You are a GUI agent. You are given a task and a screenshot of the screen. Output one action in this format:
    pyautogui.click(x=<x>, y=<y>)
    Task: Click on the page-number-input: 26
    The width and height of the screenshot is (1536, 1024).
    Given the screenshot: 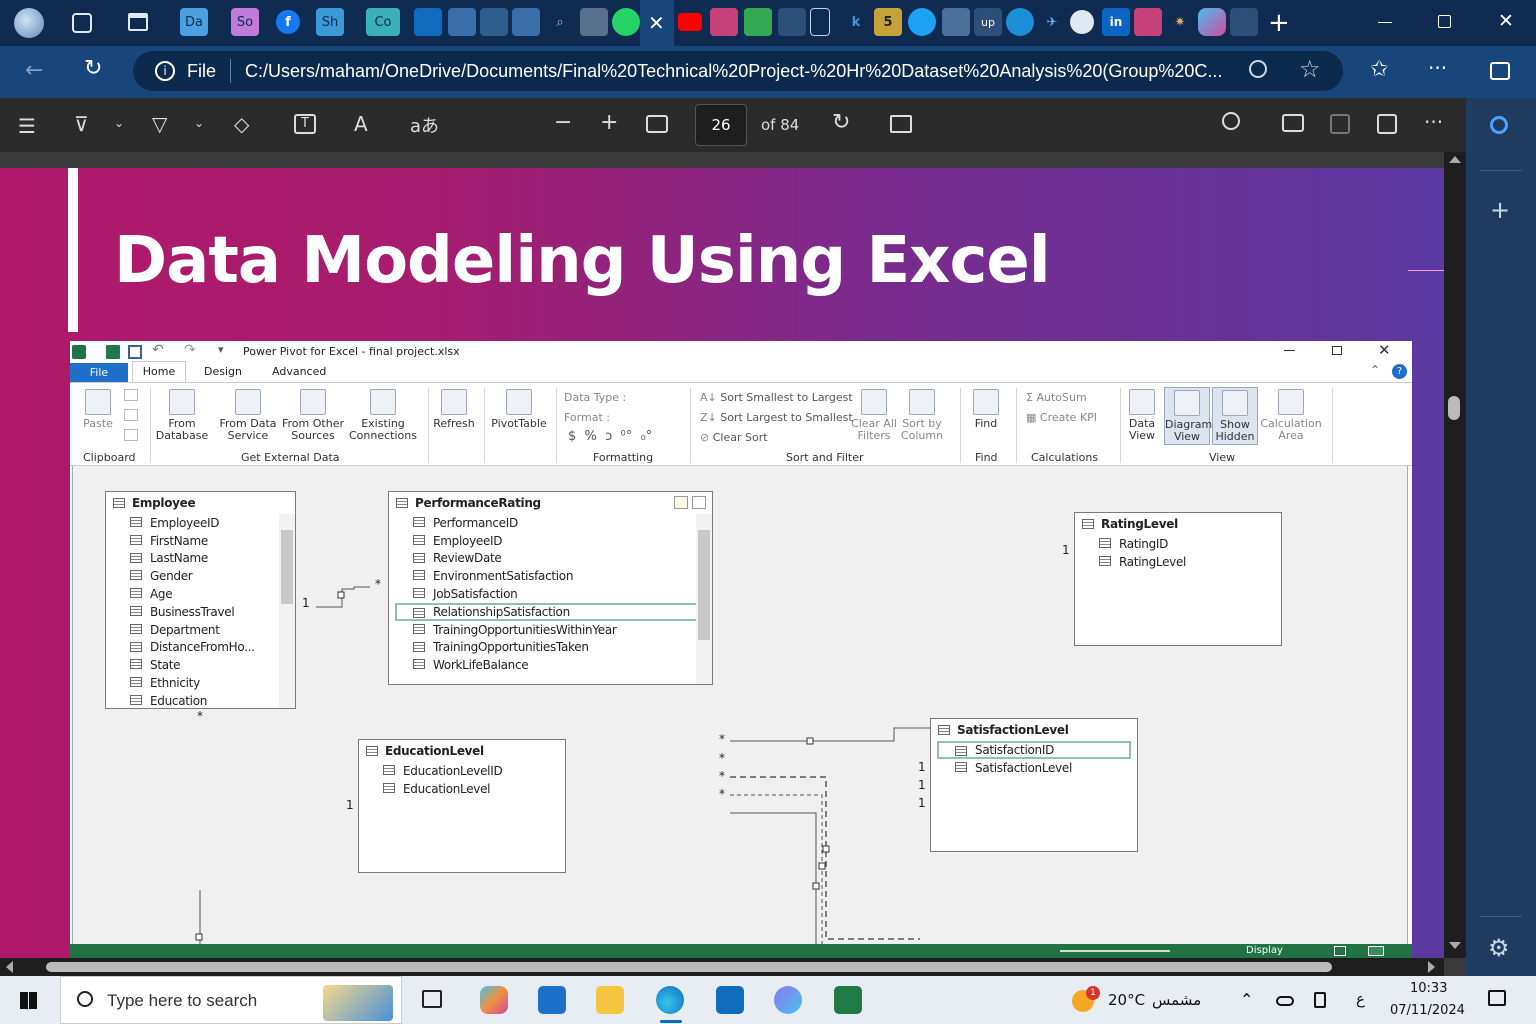 What is the action you would take?
    pyautogui.click(x=721, y=125)
    